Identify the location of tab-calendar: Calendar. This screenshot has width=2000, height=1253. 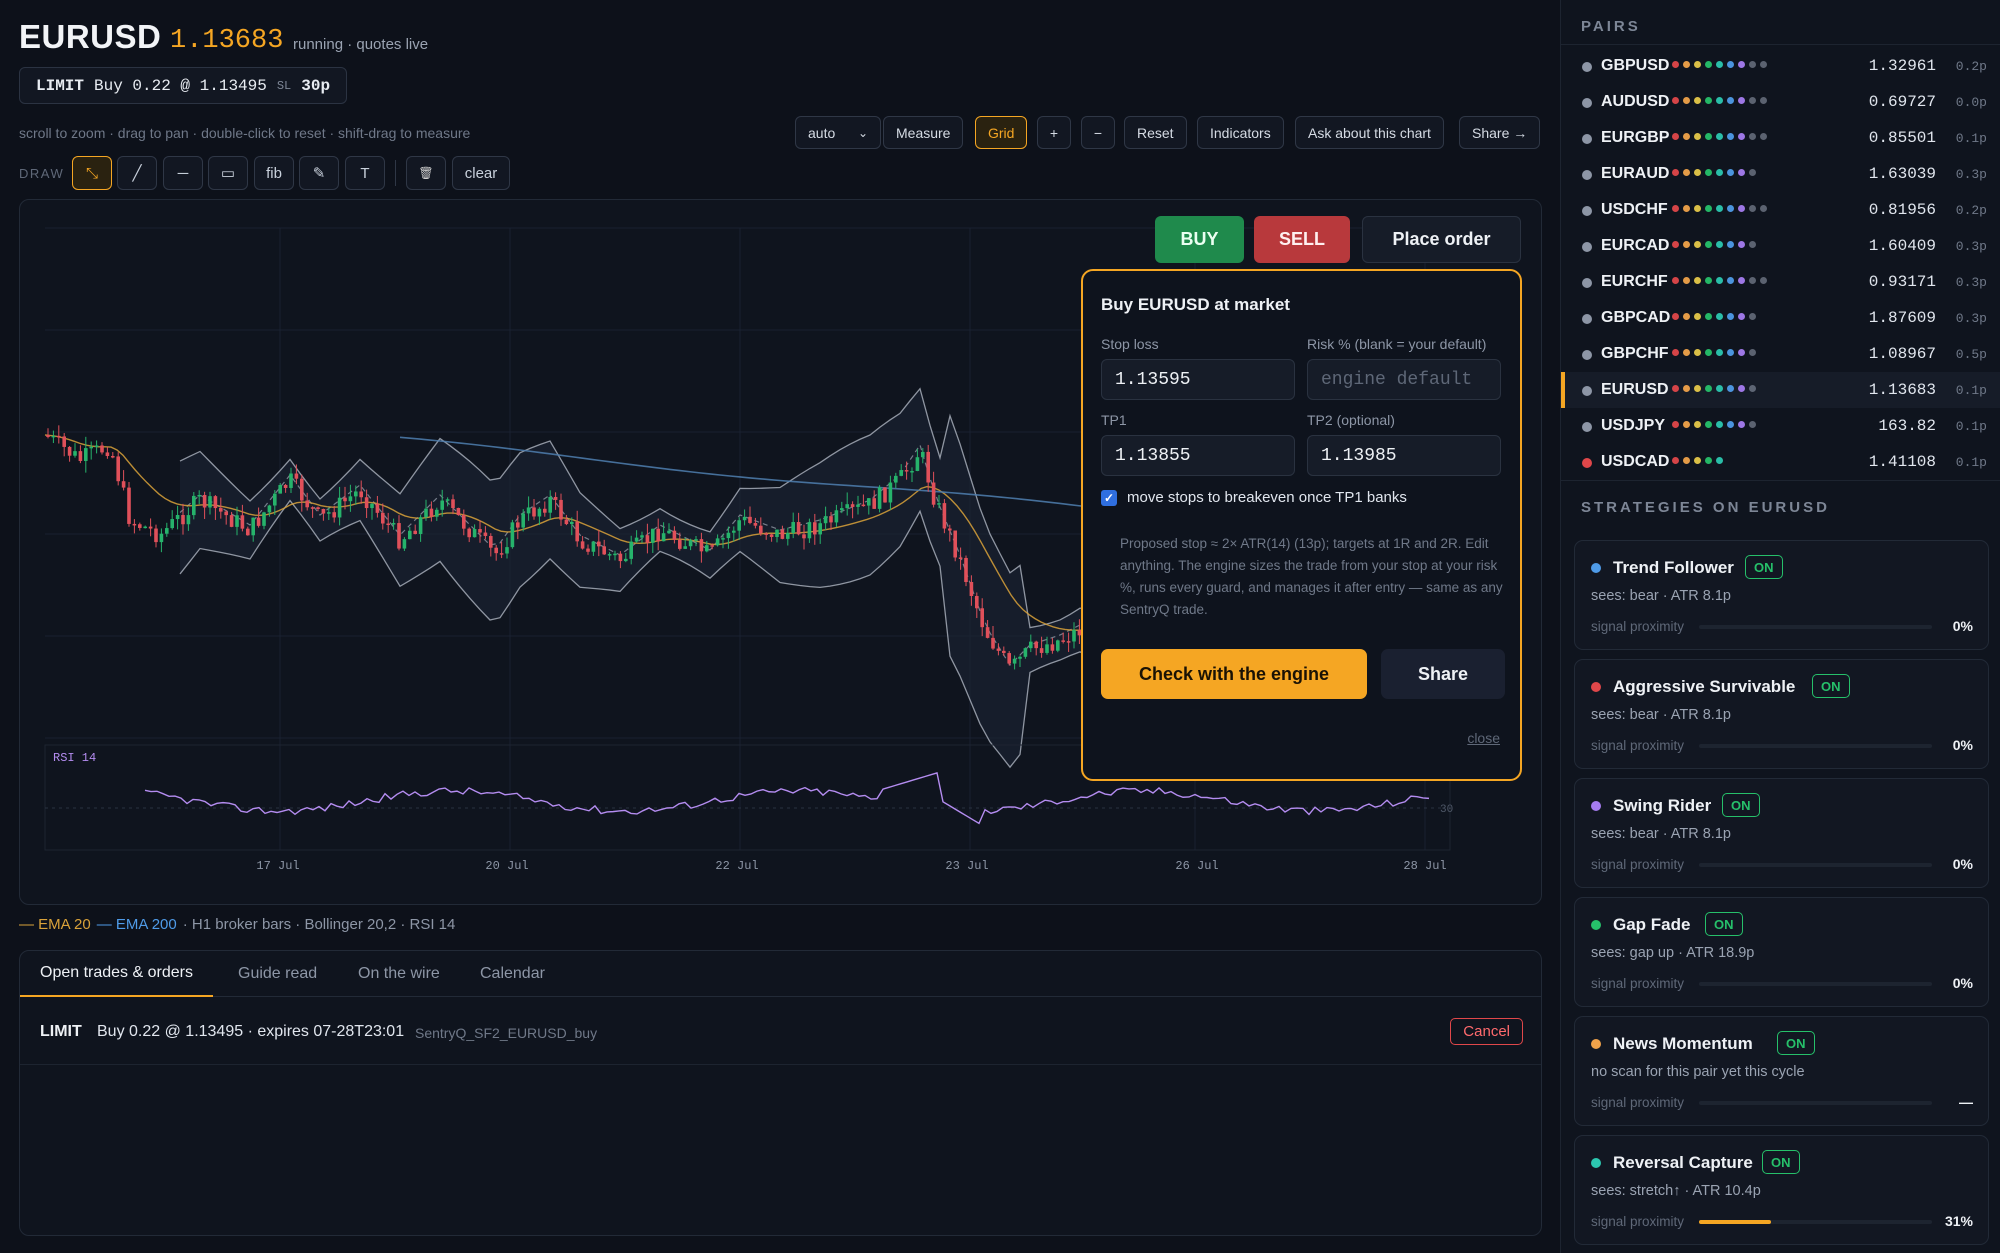
(512, 974).